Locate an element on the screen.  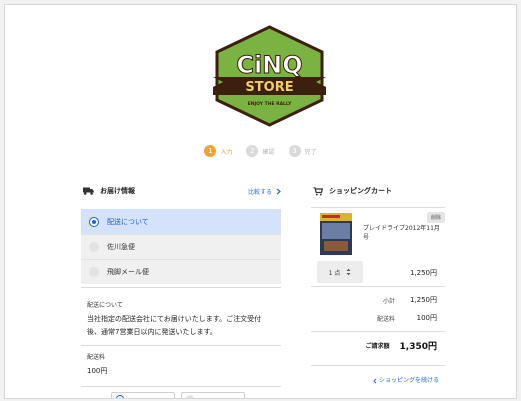
cart-item: プレイドライブ2012年11月号 削除 is located at coordinates (378, 233).